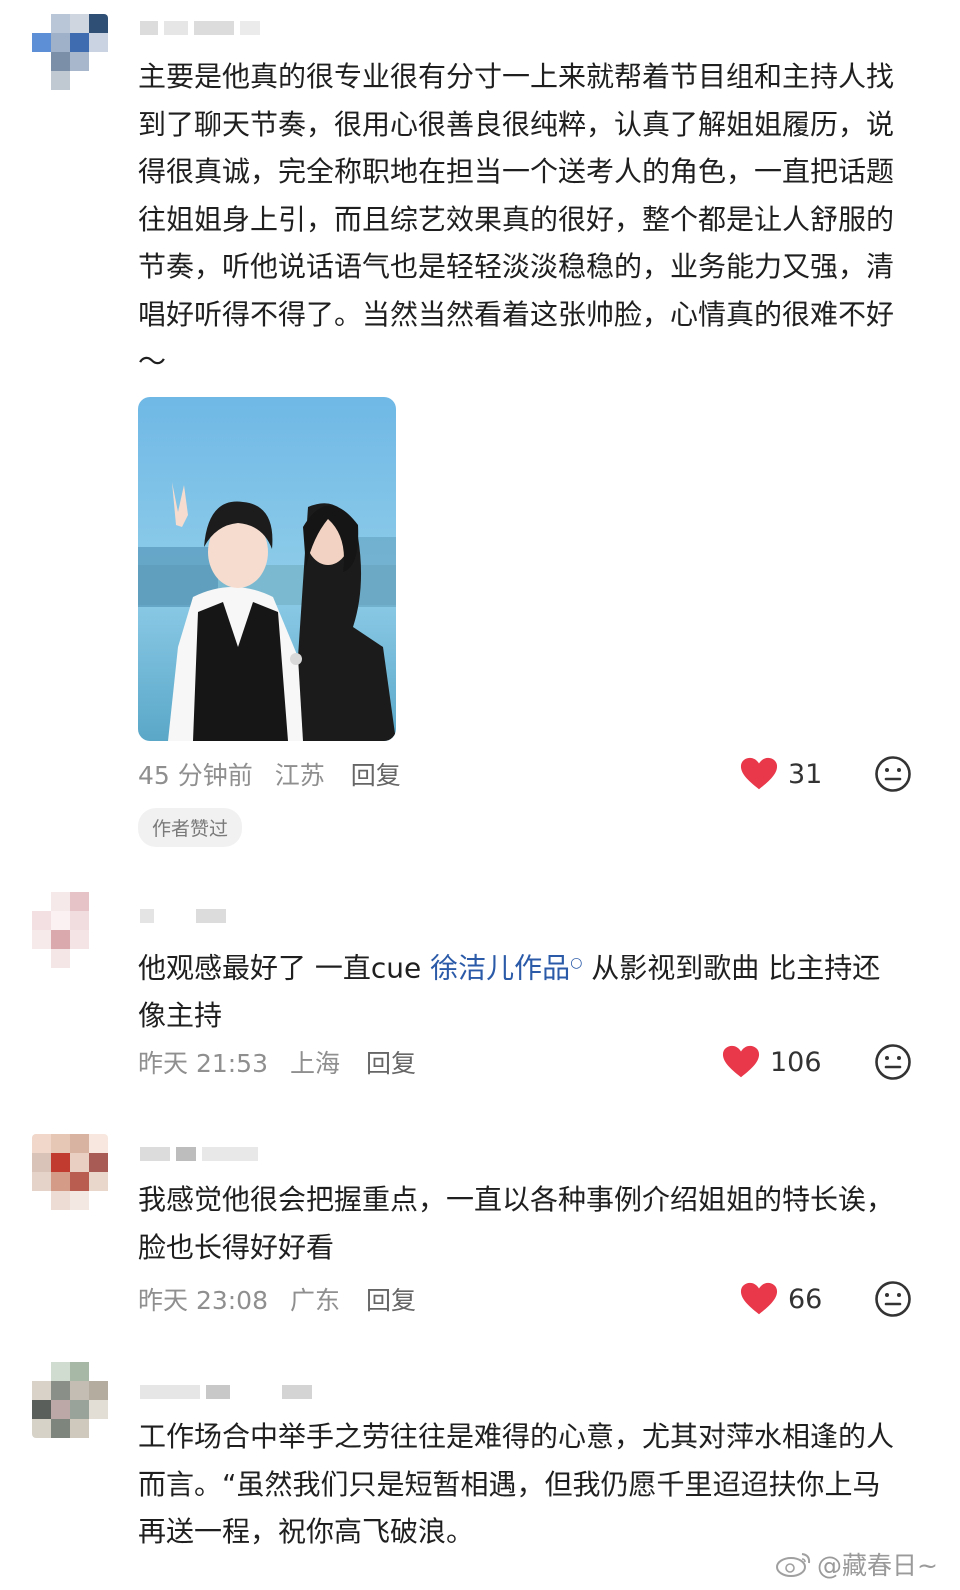 The width and height of the screenshot is (960, 1590). What do you see at coordinates (796, 1062) in the screenshot?
I see `like-count: 106` at bounding box center [796, 1062].